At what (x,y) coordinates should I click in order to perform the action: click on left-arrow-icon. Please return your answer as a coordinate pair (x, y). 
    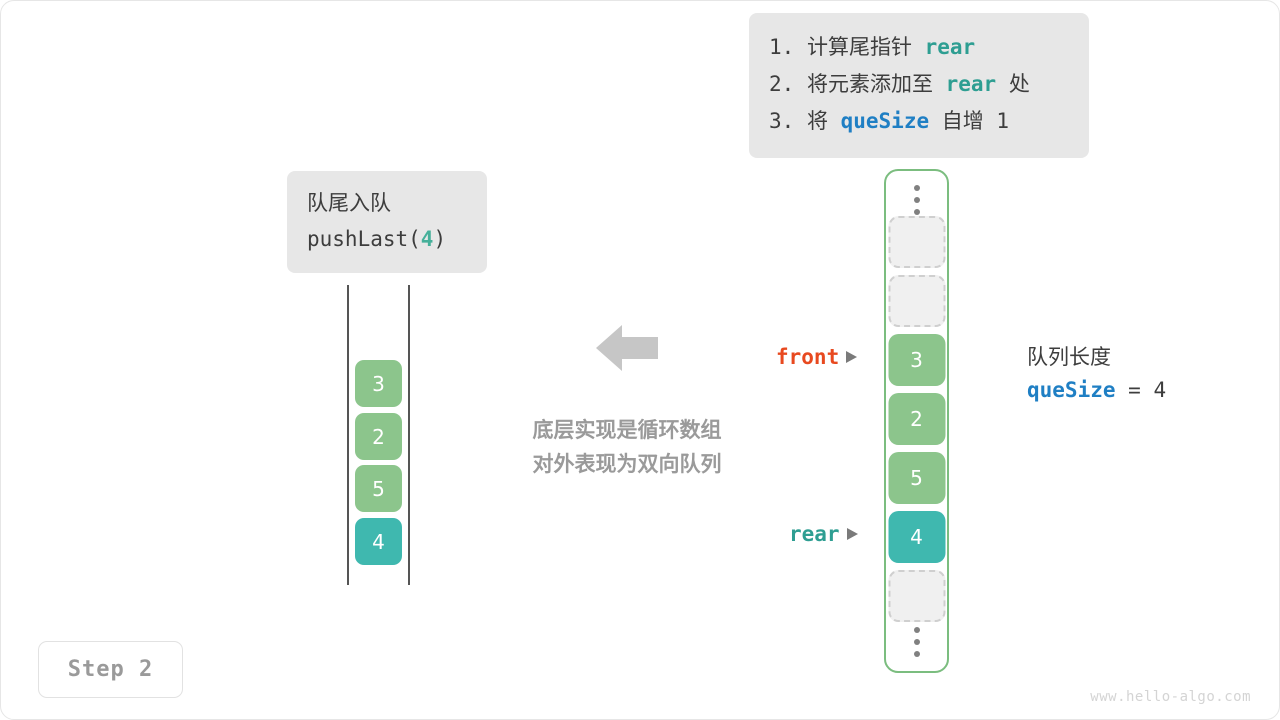
    Looking at the image, I should click on (627, 348).